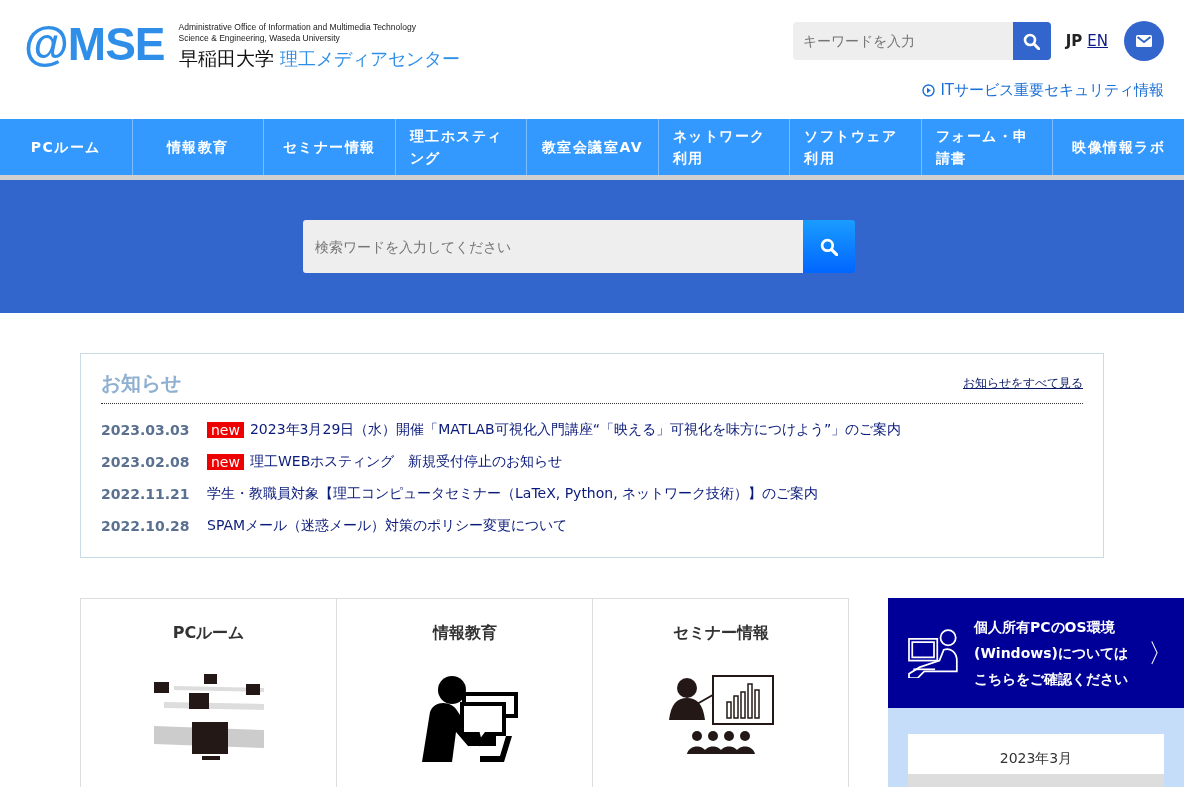 The width and height of the screenshot is (1184, 787). What do you see at coordinates (1043, 90) in the screenshot?
I see `security-link: ITサービス重要セキュリティ情報` at bounding box center [1043, 90].